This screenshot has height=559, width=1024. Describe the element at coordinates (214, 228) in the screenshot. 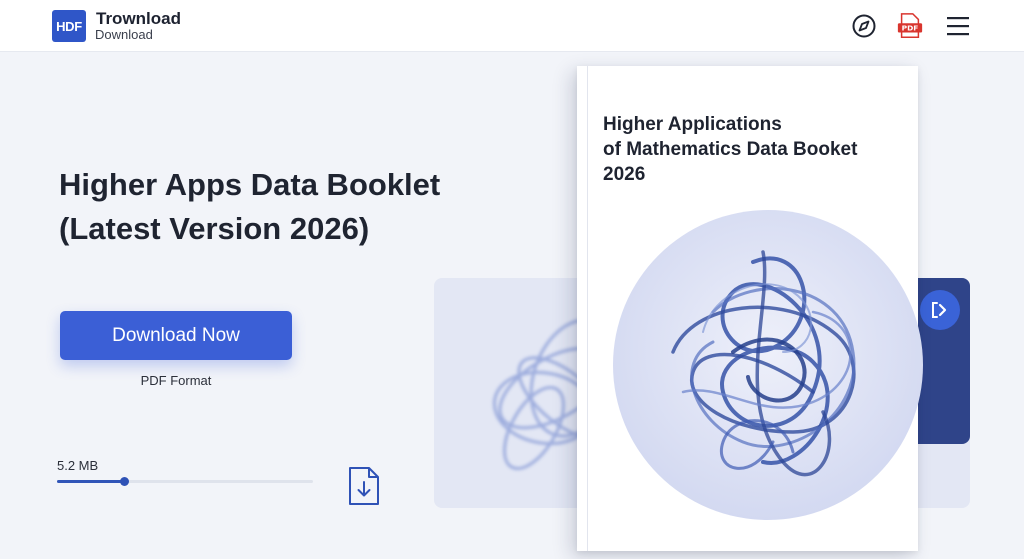

I see `page-title-line-2: (Latest Version 2026)` at that location.